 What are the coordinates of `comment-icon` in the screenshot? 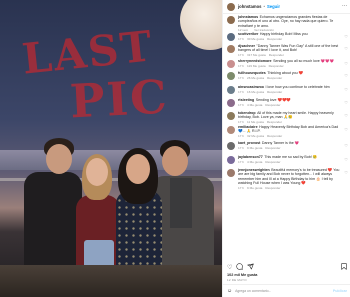 It's located at (240, 268).